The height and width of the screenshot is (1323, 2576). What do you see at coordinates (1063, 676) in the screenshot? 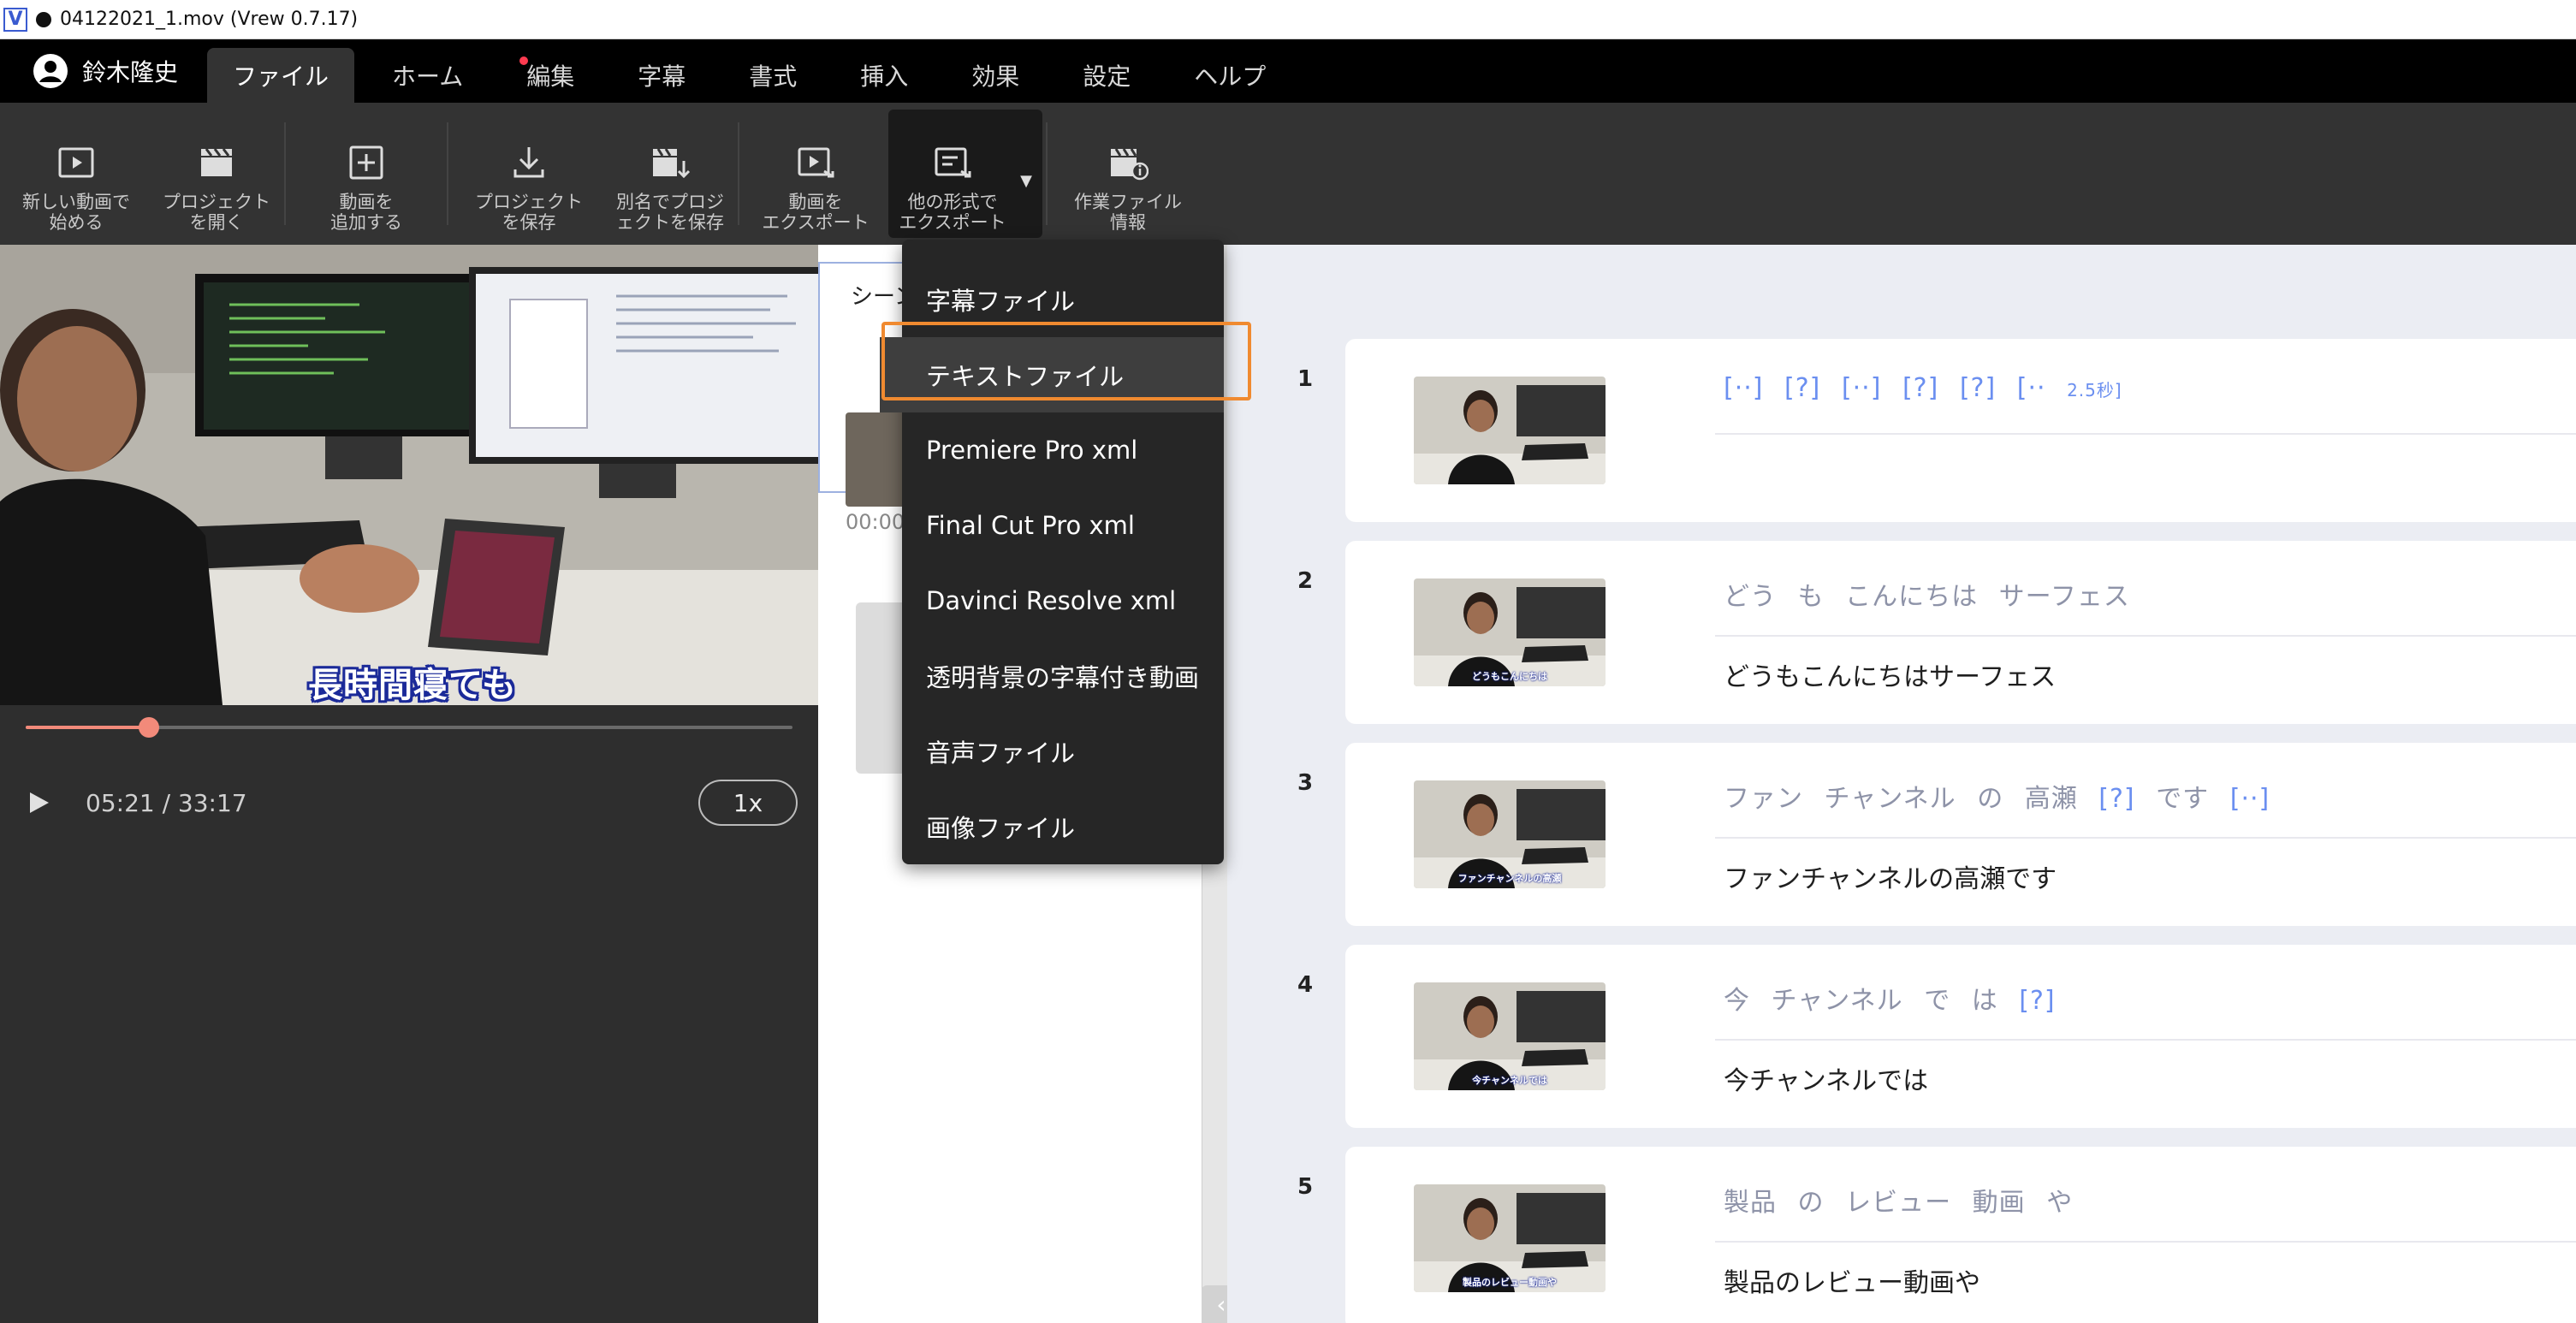
I see `menu-item-transparent-subtitle-video: 透明背景の字幕付き動画` at bounding box center [1063, 676].